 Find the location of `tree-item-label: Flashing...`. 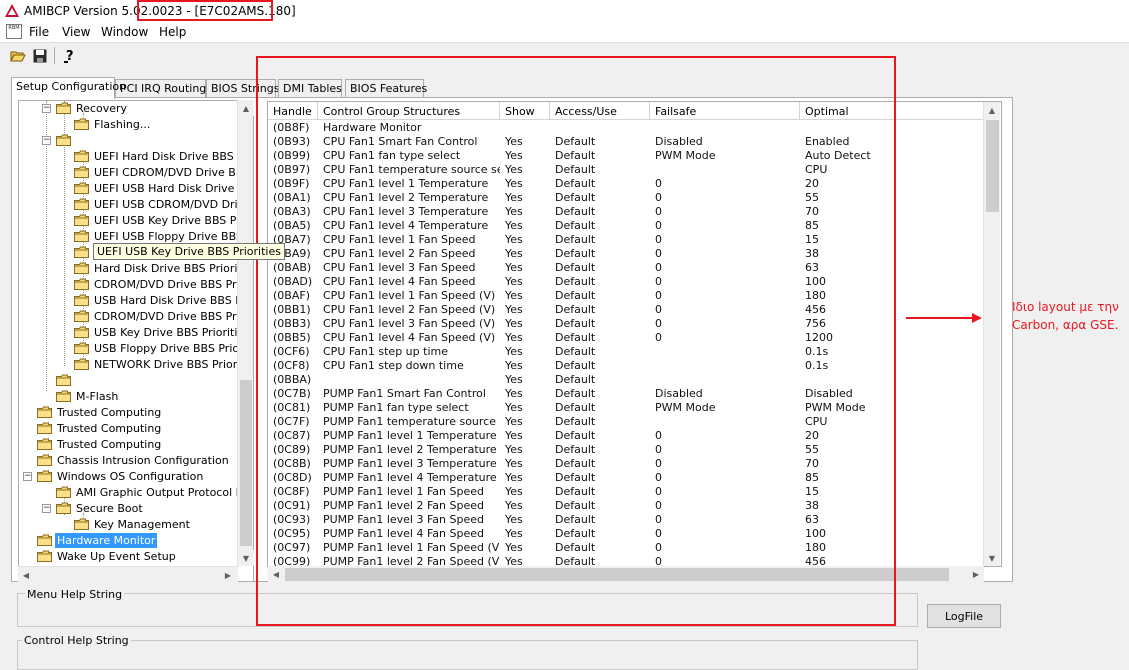

tree-item-label: Flashing... is located at coordinates (122, 124).